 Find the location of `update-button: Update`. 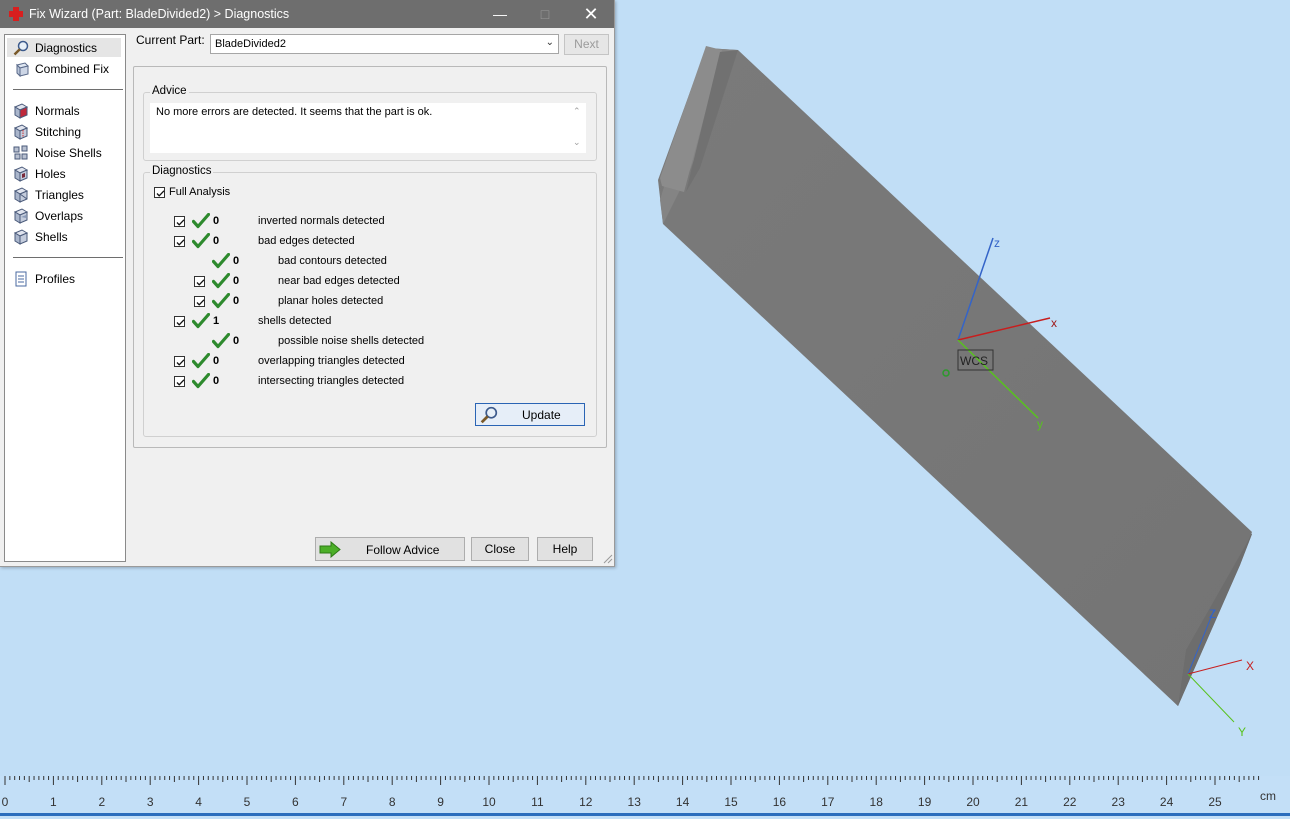

update-button: Update is located at coordinates (530, 414).